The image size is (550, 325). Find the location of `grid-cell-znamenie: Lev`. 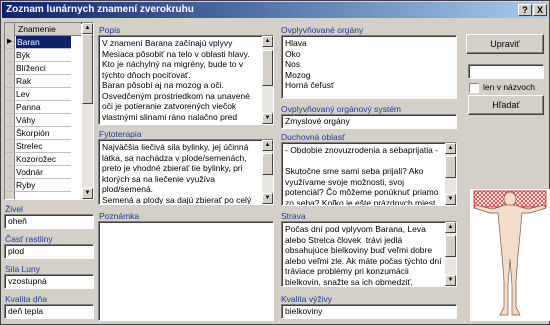

grid-cell-znamenie: Lev is located at coordinates (23, 94).